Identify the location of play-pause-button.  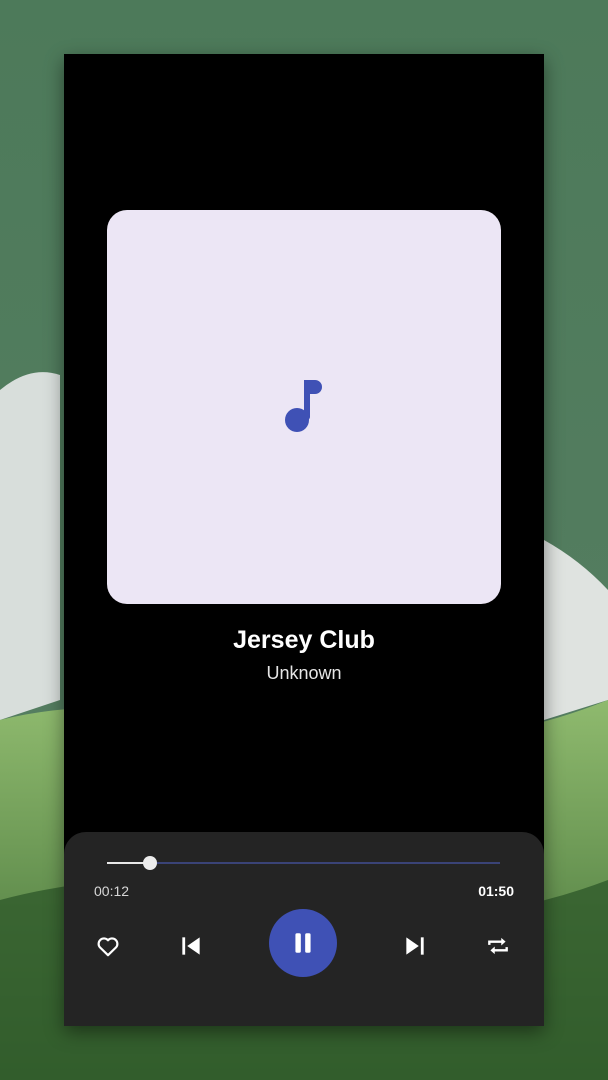
(303, 943).